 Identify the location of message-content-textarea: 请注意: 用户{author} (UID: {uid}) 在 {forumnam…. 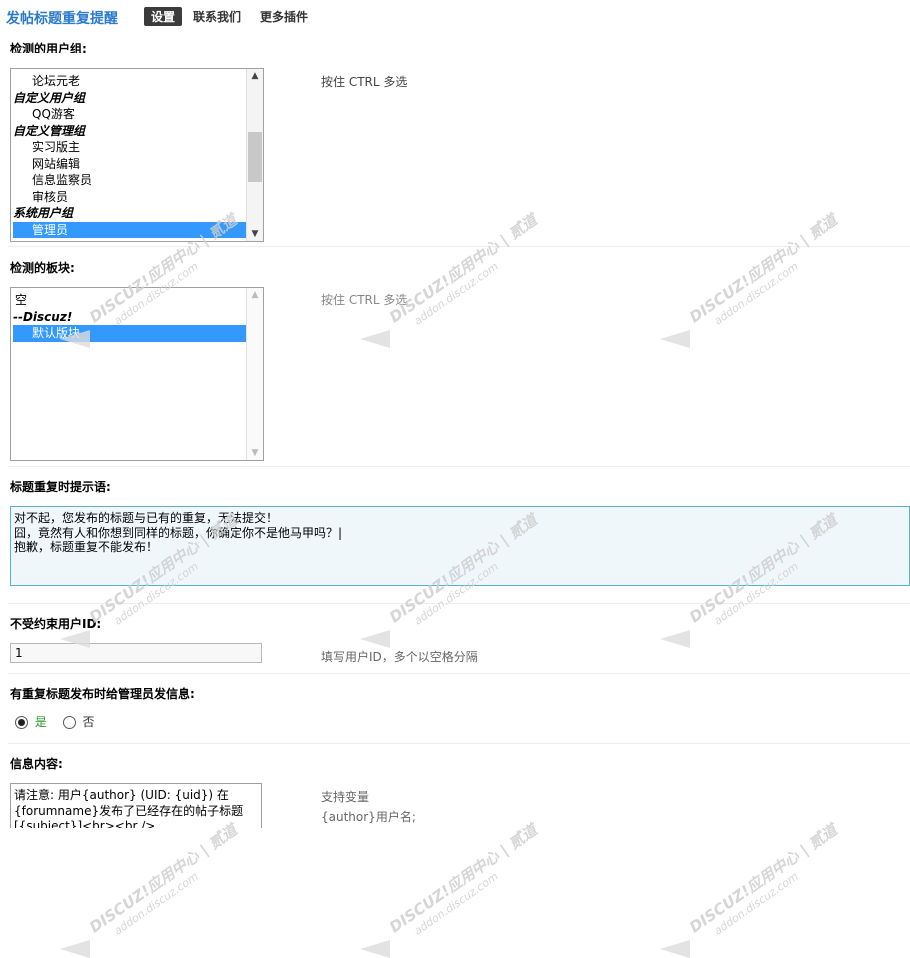
(136, 805).